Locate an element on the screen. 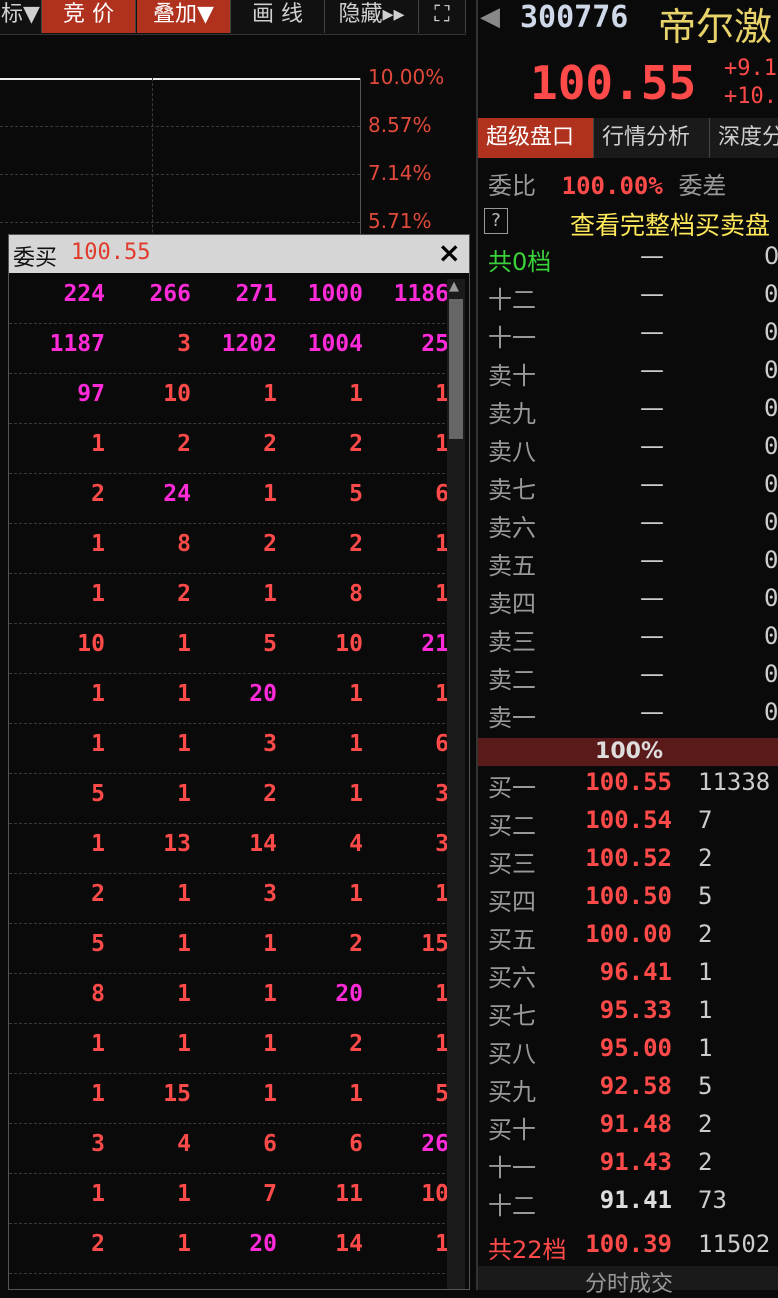  queue-cell: 266 is located at coordinates (170, 294).